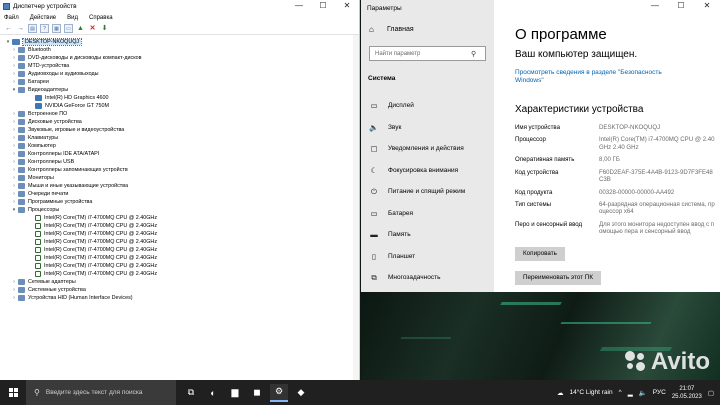  Describe the element at coordinates (427, 106) in the screenshot. I see `nav-item: ▭ Дисплей` at that location.